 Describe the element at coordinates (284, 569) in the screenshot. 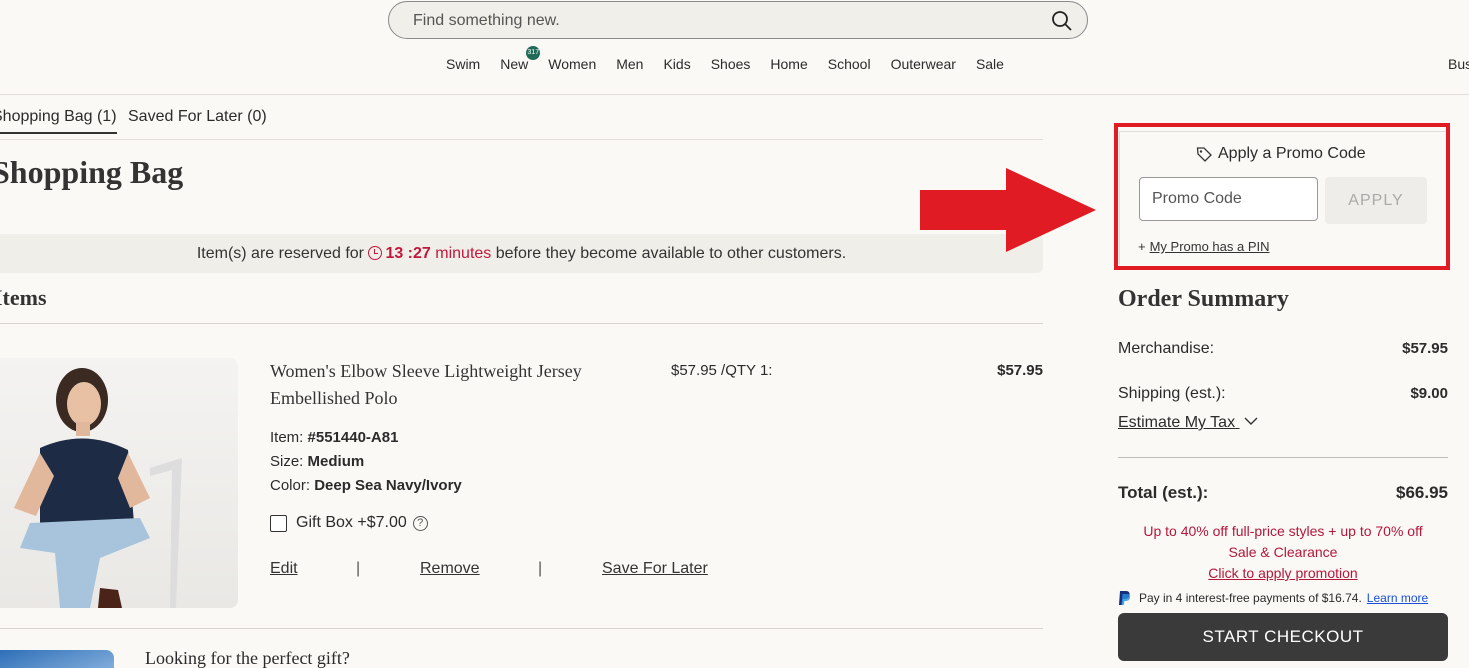

I see `edit-link: Edit` at that location.